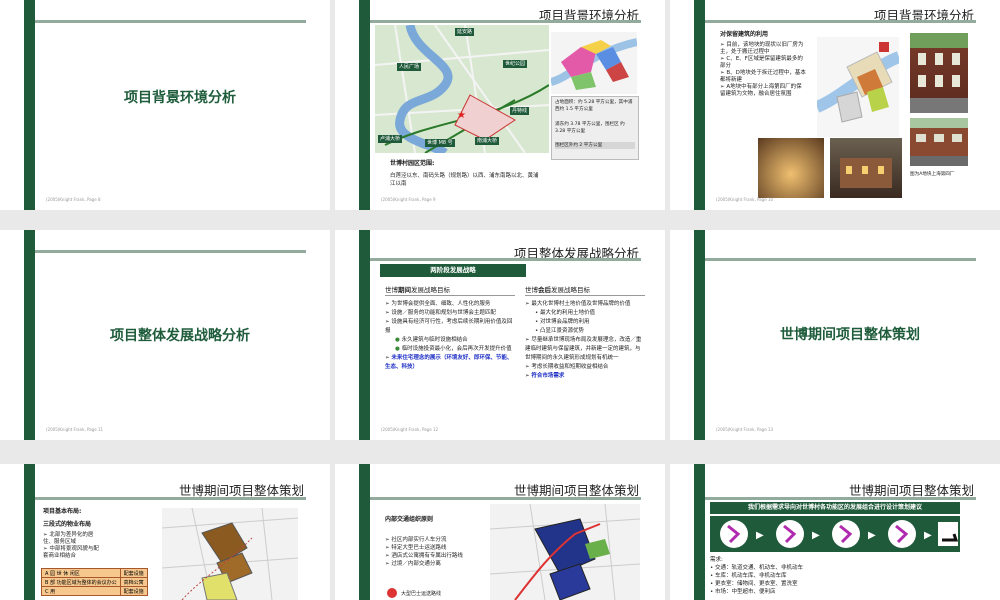 This screenshot has width=1000, height=600. I want to click on site-info-line: 浦东约 3.78 平方公里，围栏区 约 3.28 平方公里, so click(590, 128).